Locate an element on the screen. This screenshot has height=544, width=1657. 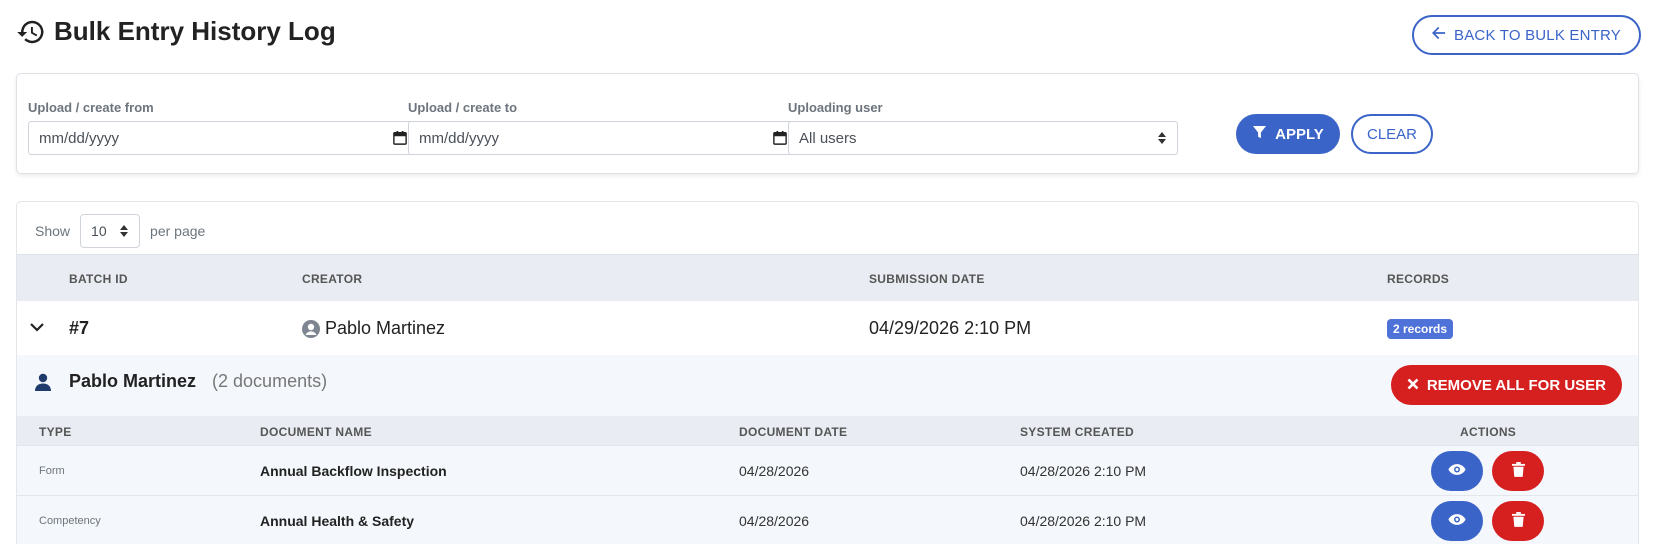
page-title: Bulk Entry History Log is located at coordinates (176, 31).